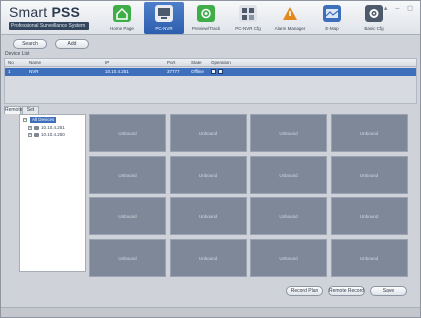  I want to click on table-header: No Name IP Port State Operation, so click(210, 63).